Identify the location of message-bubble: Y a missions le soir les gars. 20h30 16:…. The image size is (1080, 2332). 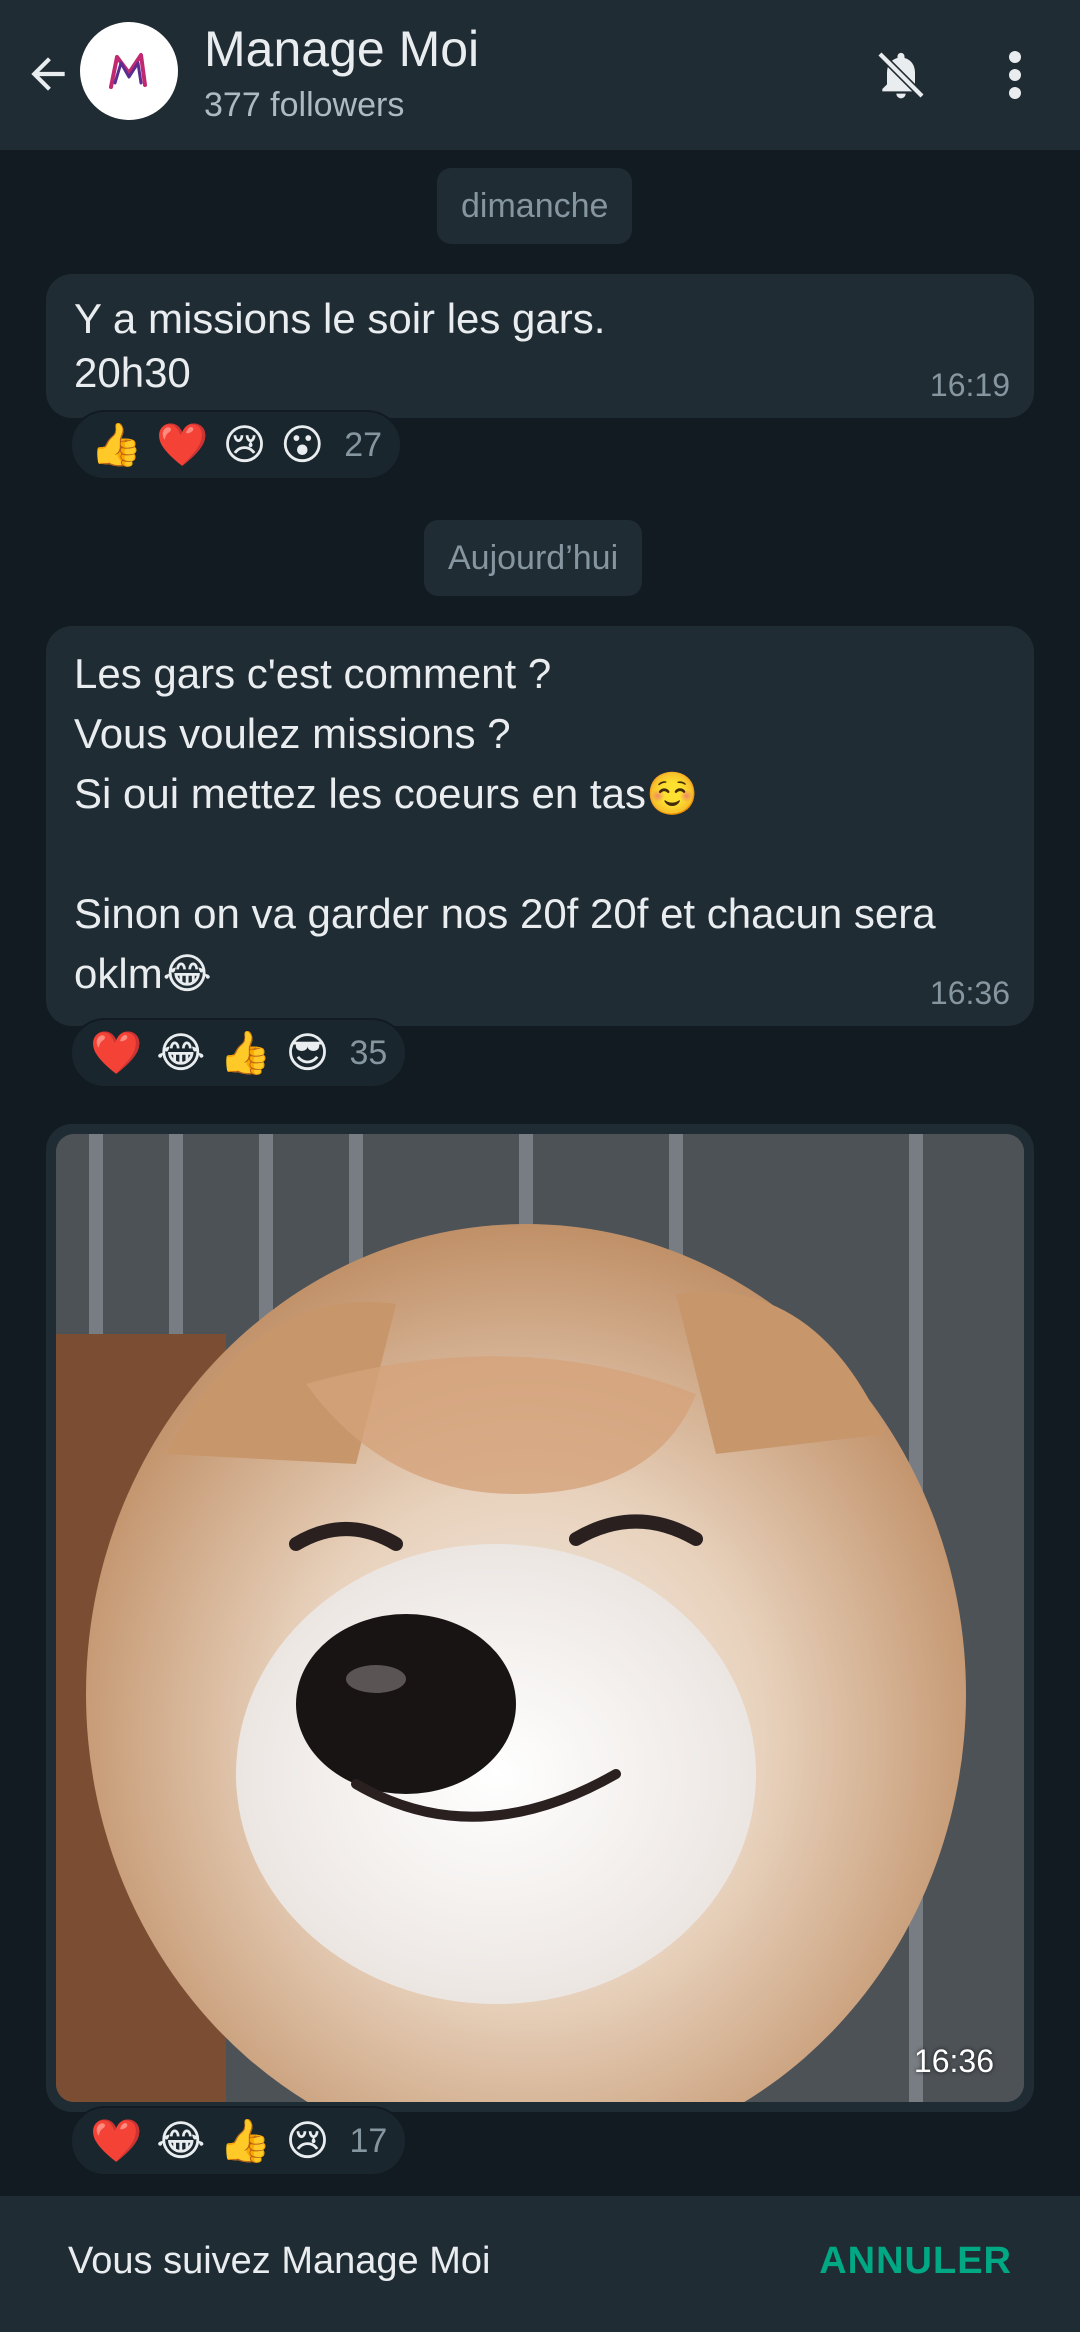
(540, 346).